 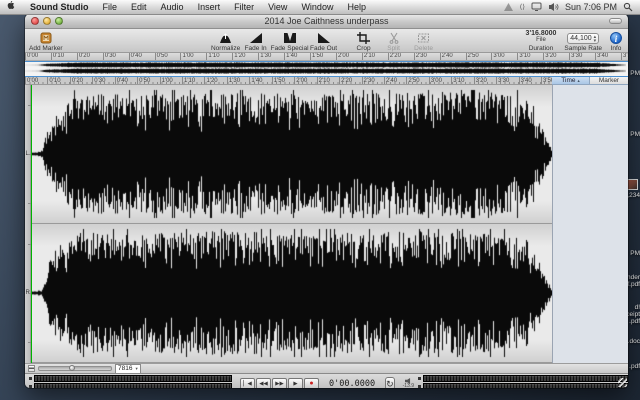 What do you see at coordinates (76, 80) in the screenshot?
I see `ruler-tick: 0'20` at bounding box center [76, 80].